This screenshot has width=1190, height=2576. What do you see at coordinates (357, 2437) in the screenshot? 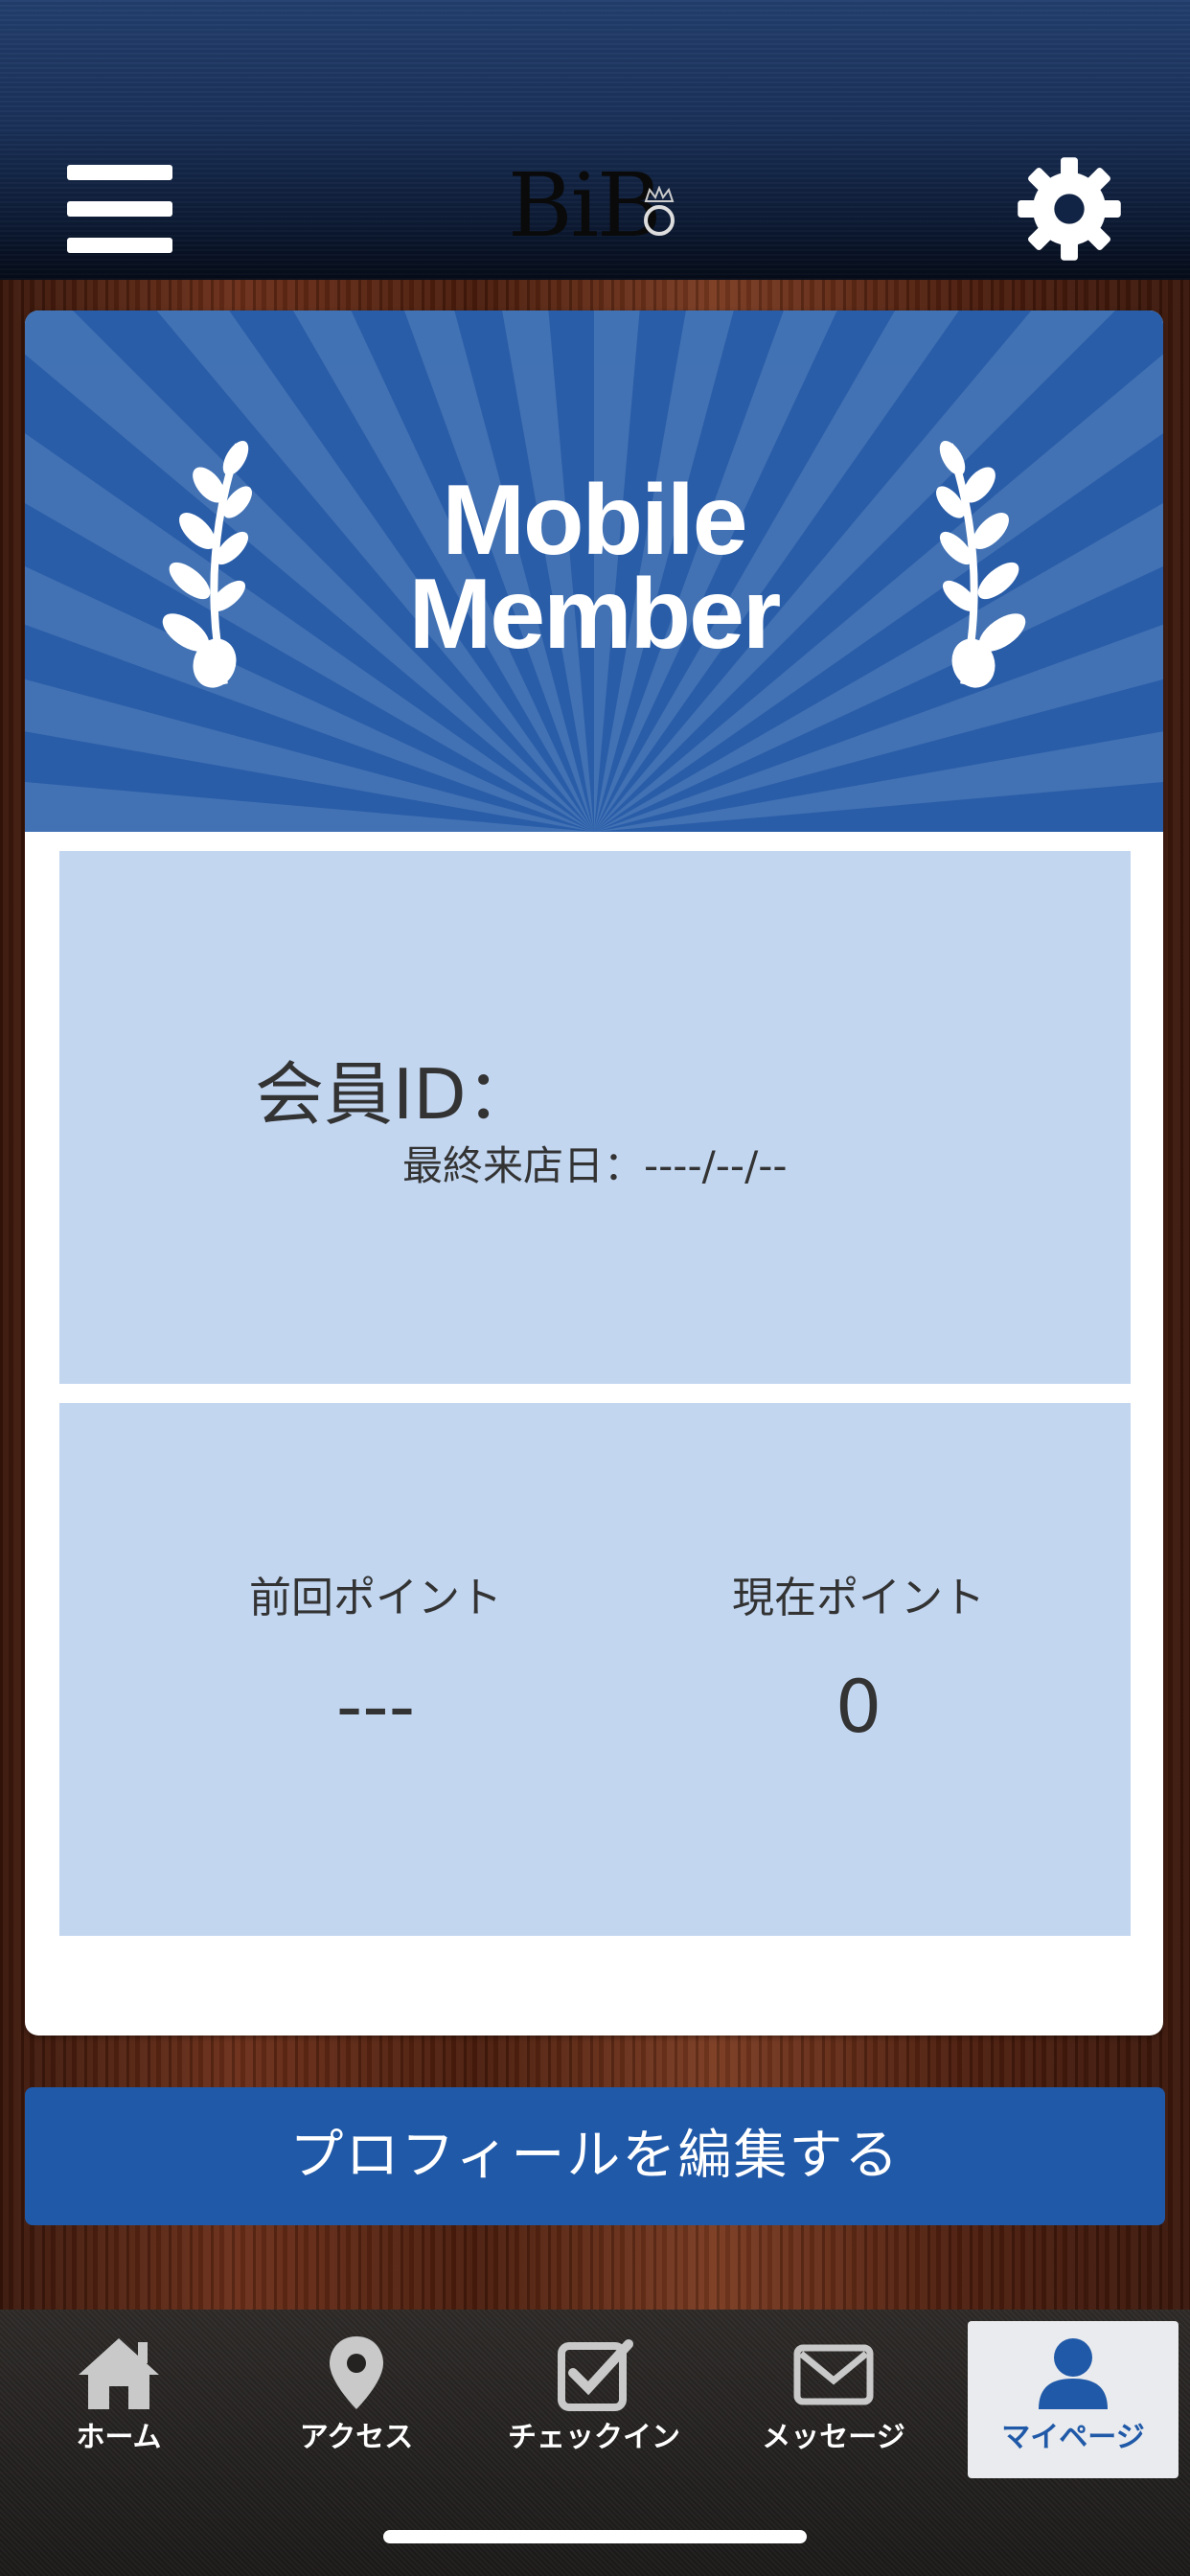
I see `tab-access-label: アクセス` at bounding box center [357, 2437].